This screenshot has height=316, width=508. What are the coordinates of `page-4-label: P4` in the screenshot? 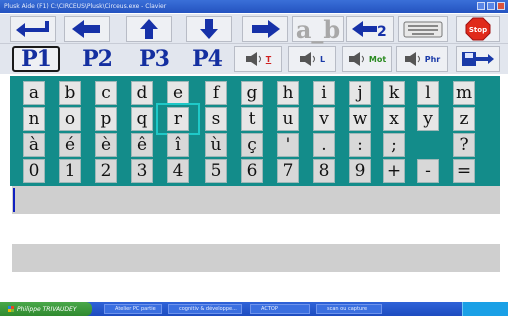 It's located at (207, 59).